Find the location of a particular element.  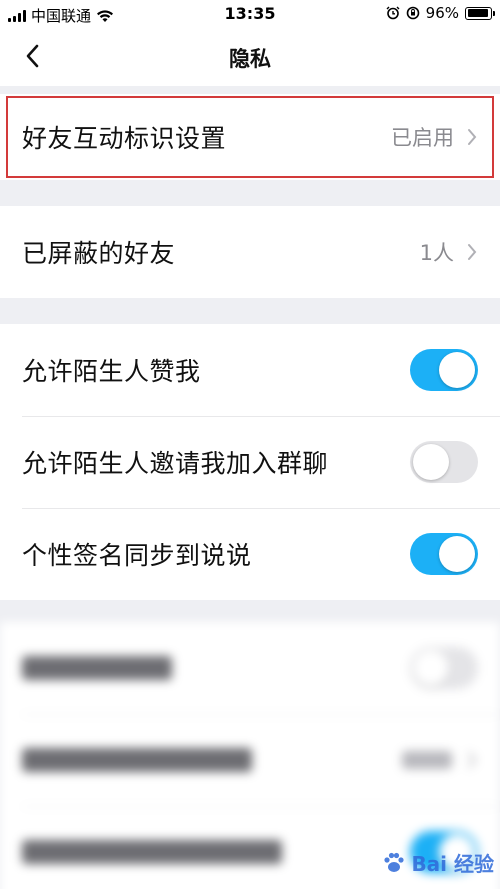

section-friend-interaction: 好友互动标识设置 已启用 is located at coordinates (250, 137).